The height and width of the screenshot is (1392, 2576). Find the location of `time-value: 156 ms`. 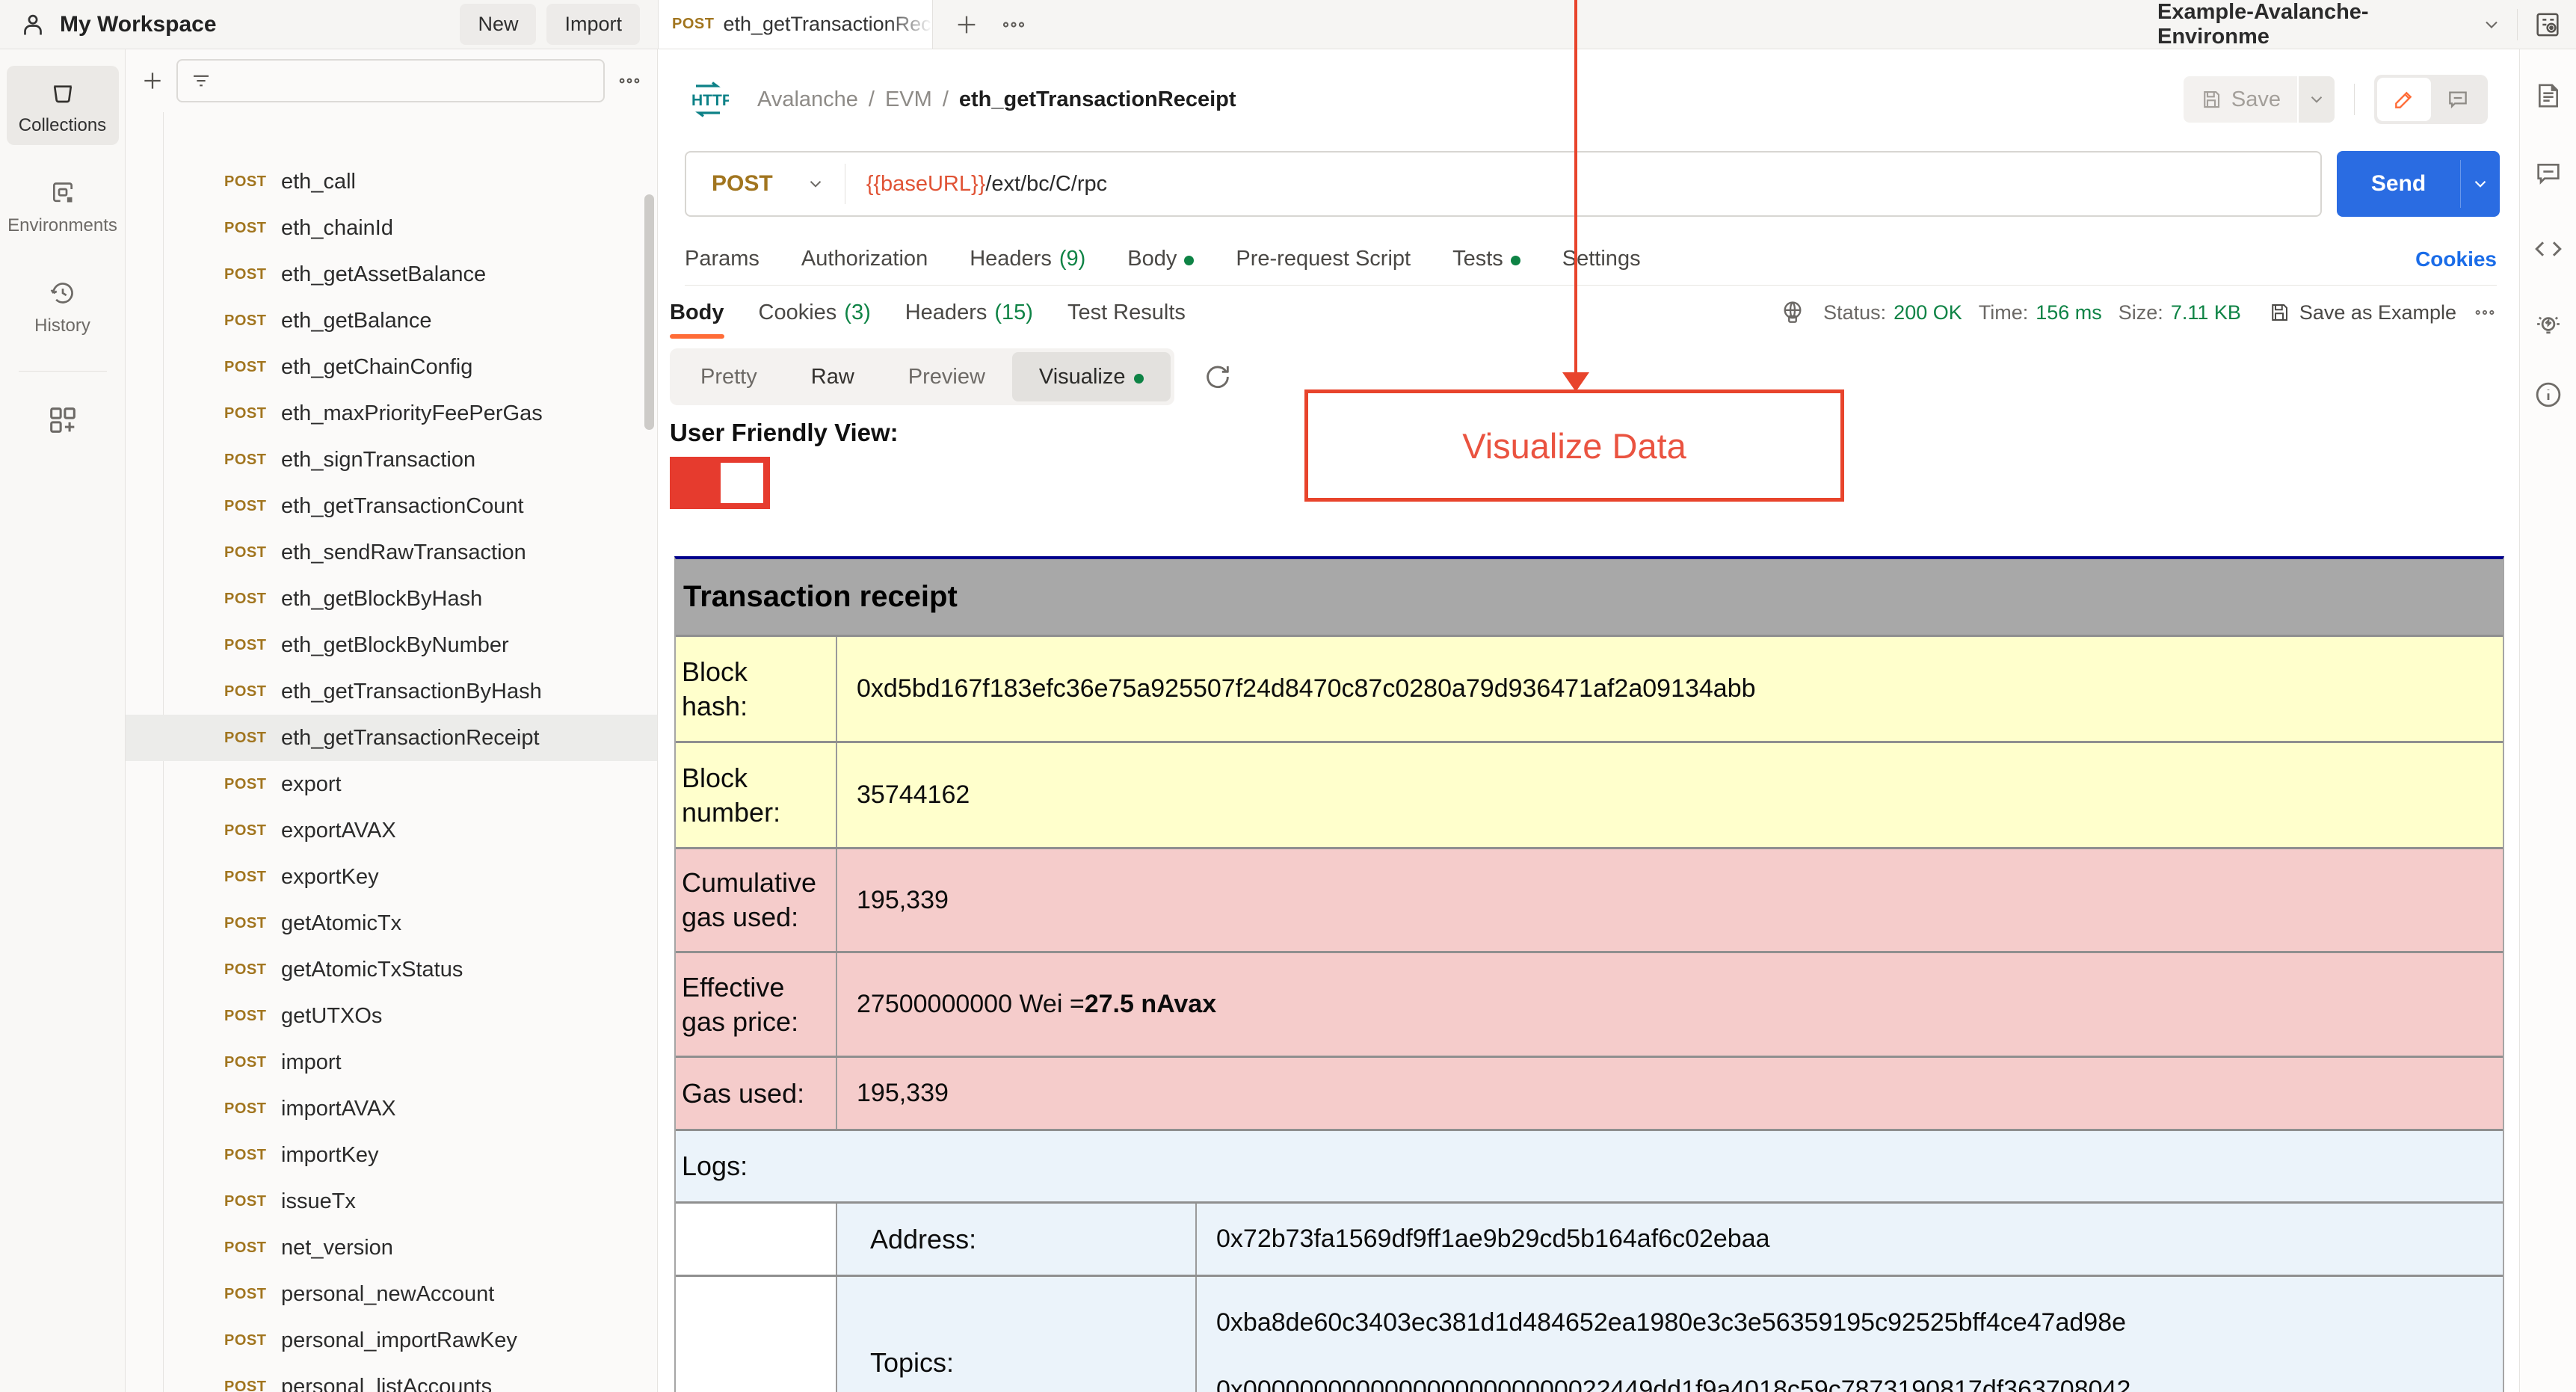

time-value: 156 ms is located at coordinates (2069, 312).